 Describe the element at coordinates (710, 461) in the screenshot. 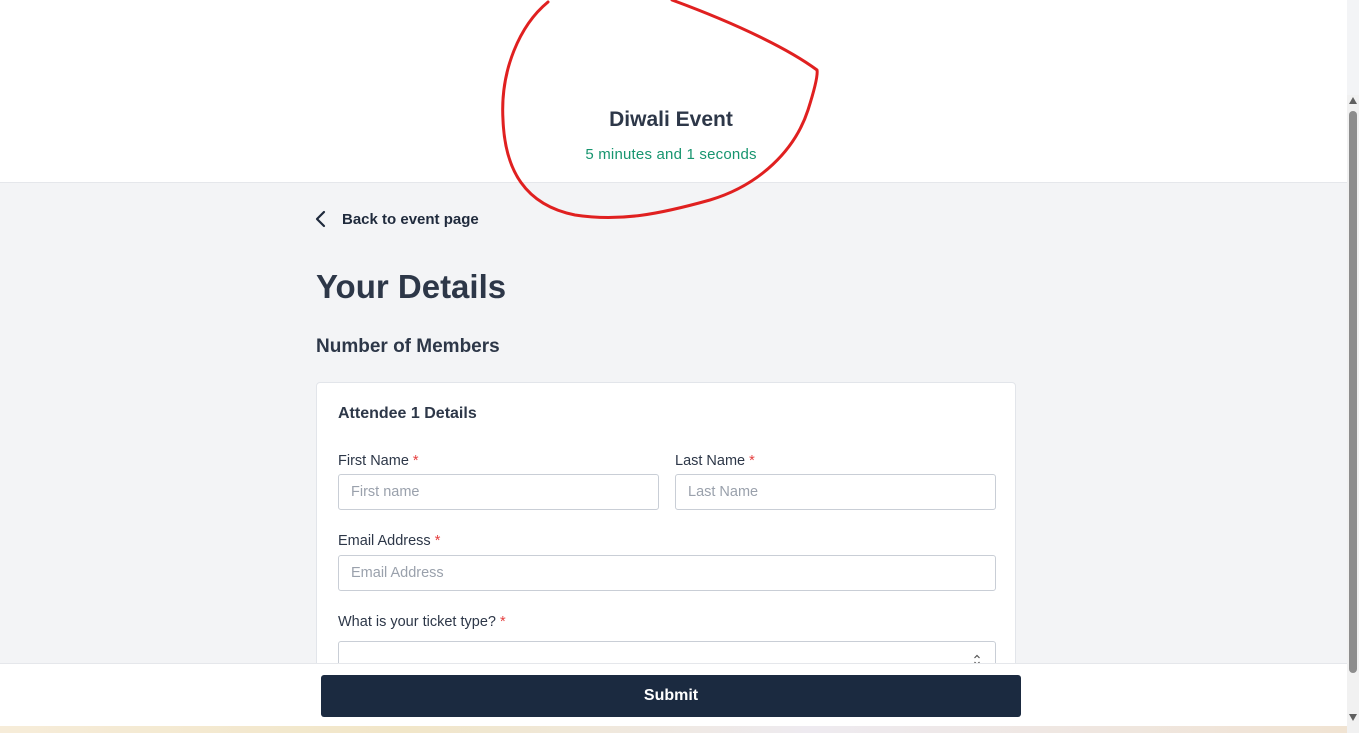

I see `last-name-label-text: Last Name` at that location.